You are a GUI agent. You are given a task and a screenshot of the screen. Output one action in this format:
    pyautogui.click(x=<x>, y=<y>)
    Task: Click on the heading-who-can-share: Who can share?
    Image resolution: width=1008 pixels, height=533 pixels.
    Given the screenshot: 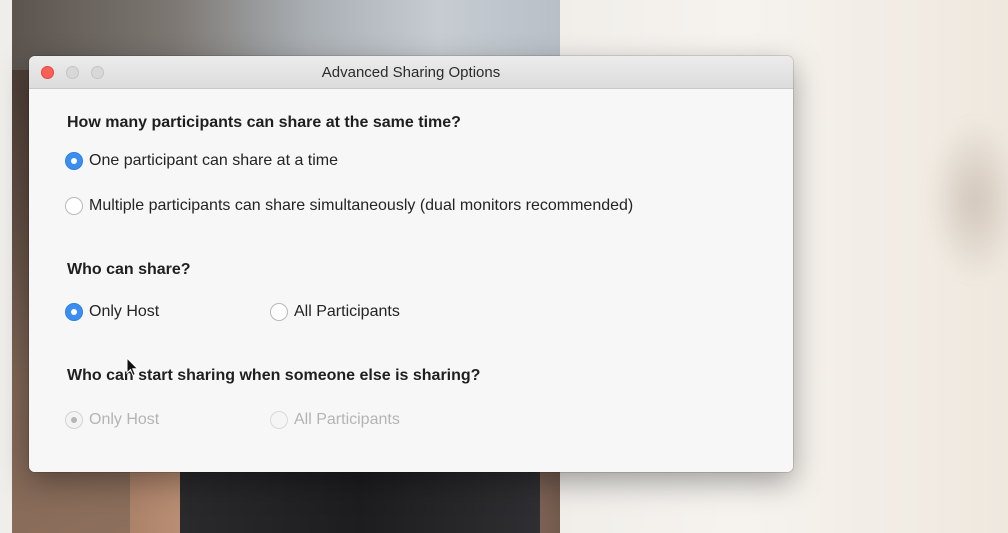 What is the action you would take?
    pyautogui.click(x=129, y=269)
    